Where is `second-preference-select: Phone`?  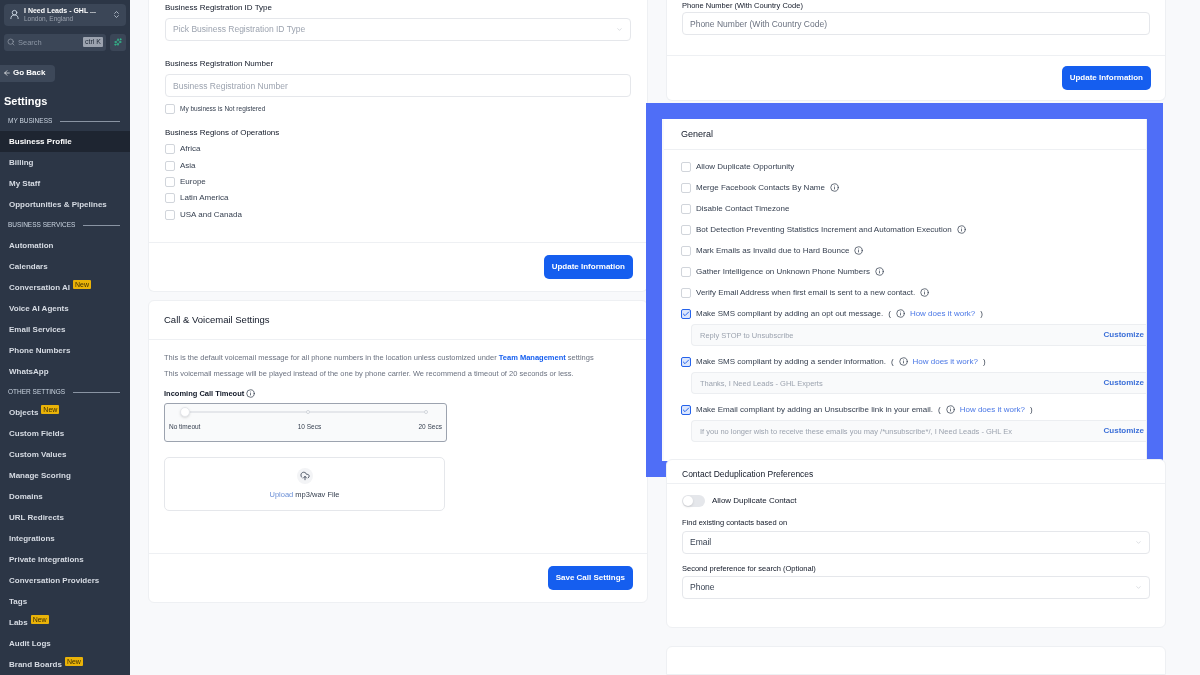 second-preference-select: Phone is located at coordinates (916, 587).